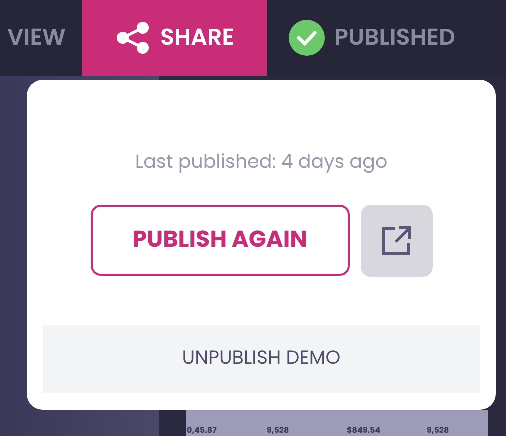  Describe the element at coordinates (306, 38) in the screenshot. I see `check-circle-icon` at that location.